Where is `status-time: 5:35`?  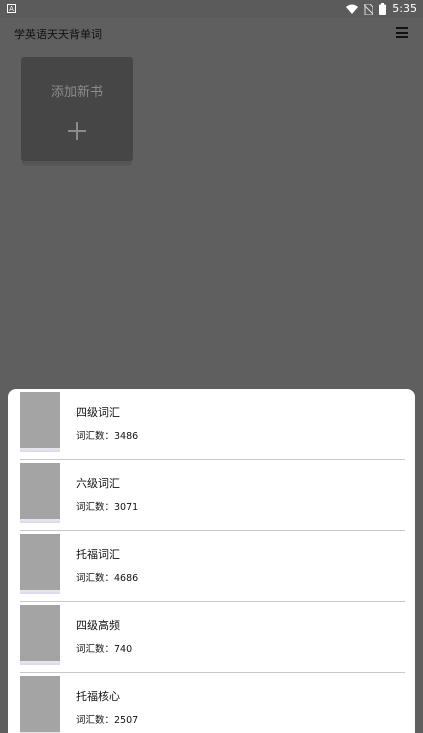
status-time: 5:35 is located at coordinates (404, 8).